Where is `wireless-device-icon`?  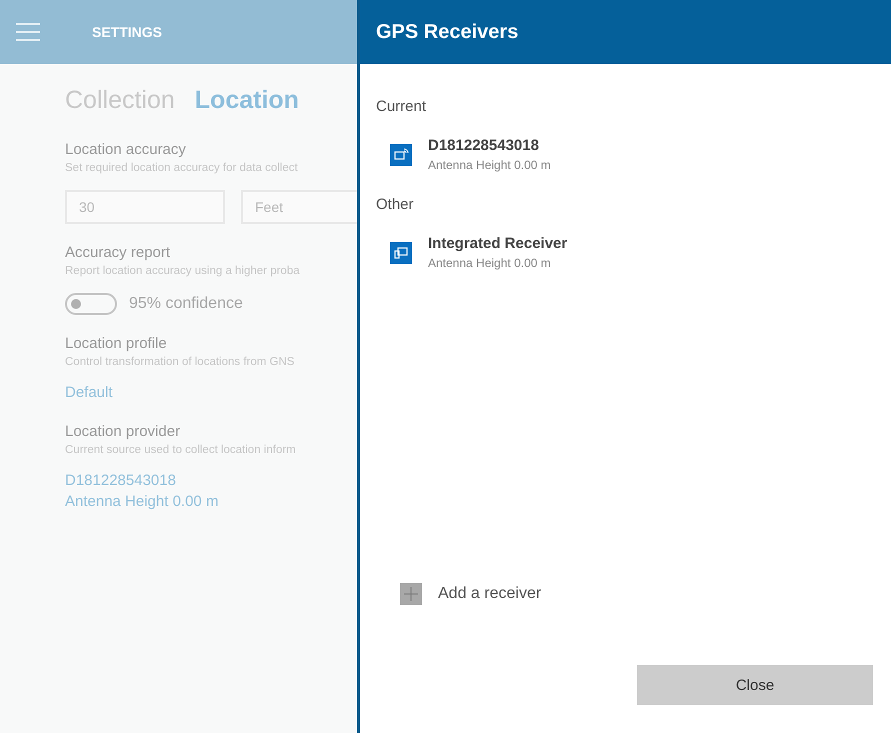 wireless-device-icon is located at coordinates (401, 155).